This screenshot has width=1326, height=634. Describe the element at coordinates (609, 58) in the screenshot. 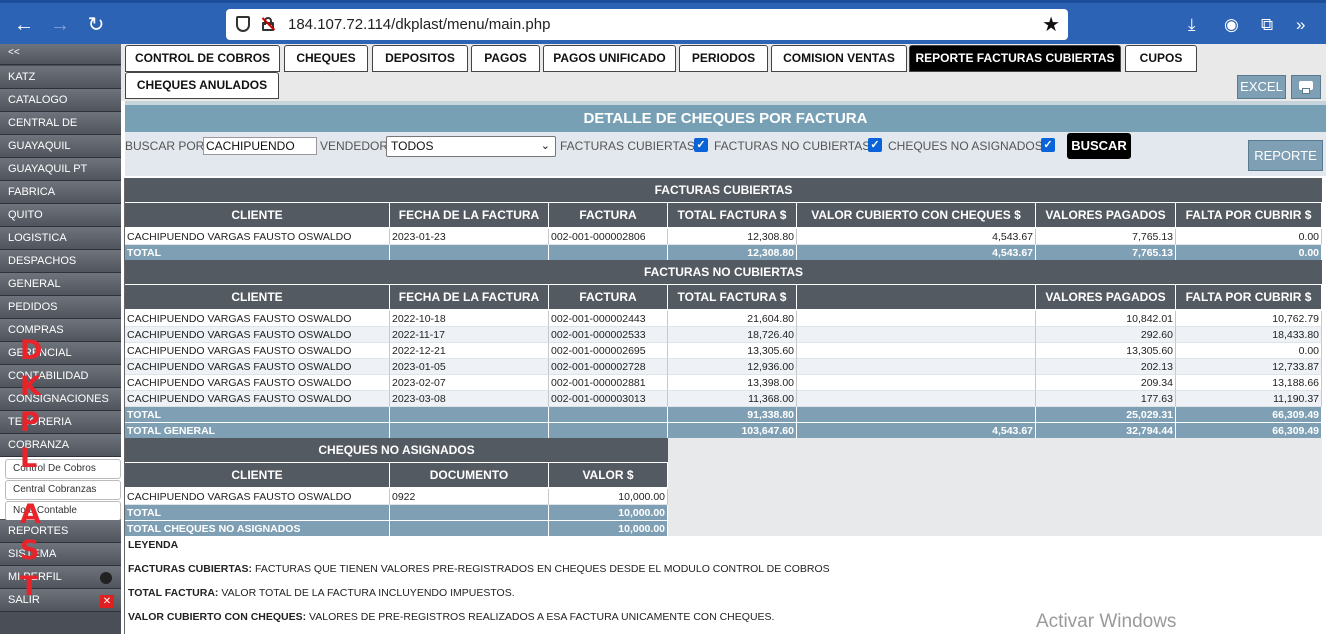

I see `tab-pagos-unificado: PAGOS UNIFICADO` at that location.